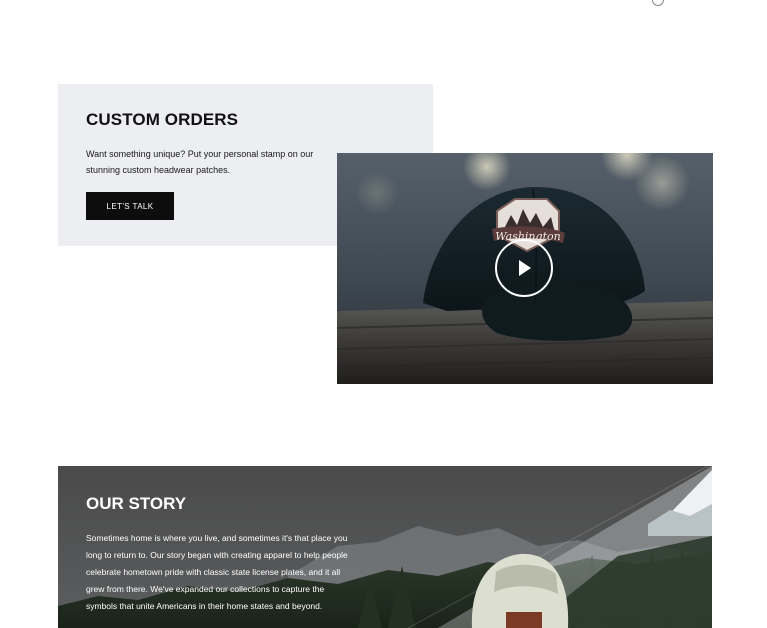 This screenshot has height=628, width=767. I want to click on custom-orders-title: CUSTOM ORDERS, so click(162, 119).